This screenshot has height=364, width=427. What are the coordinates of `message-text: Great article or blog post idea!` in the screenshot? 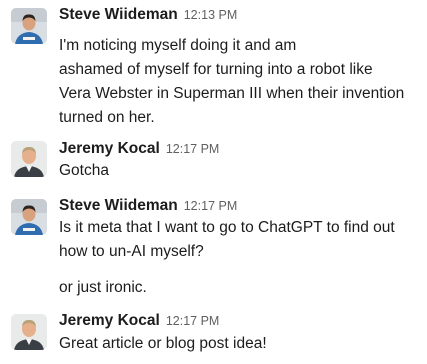 It's located at (163, 343).